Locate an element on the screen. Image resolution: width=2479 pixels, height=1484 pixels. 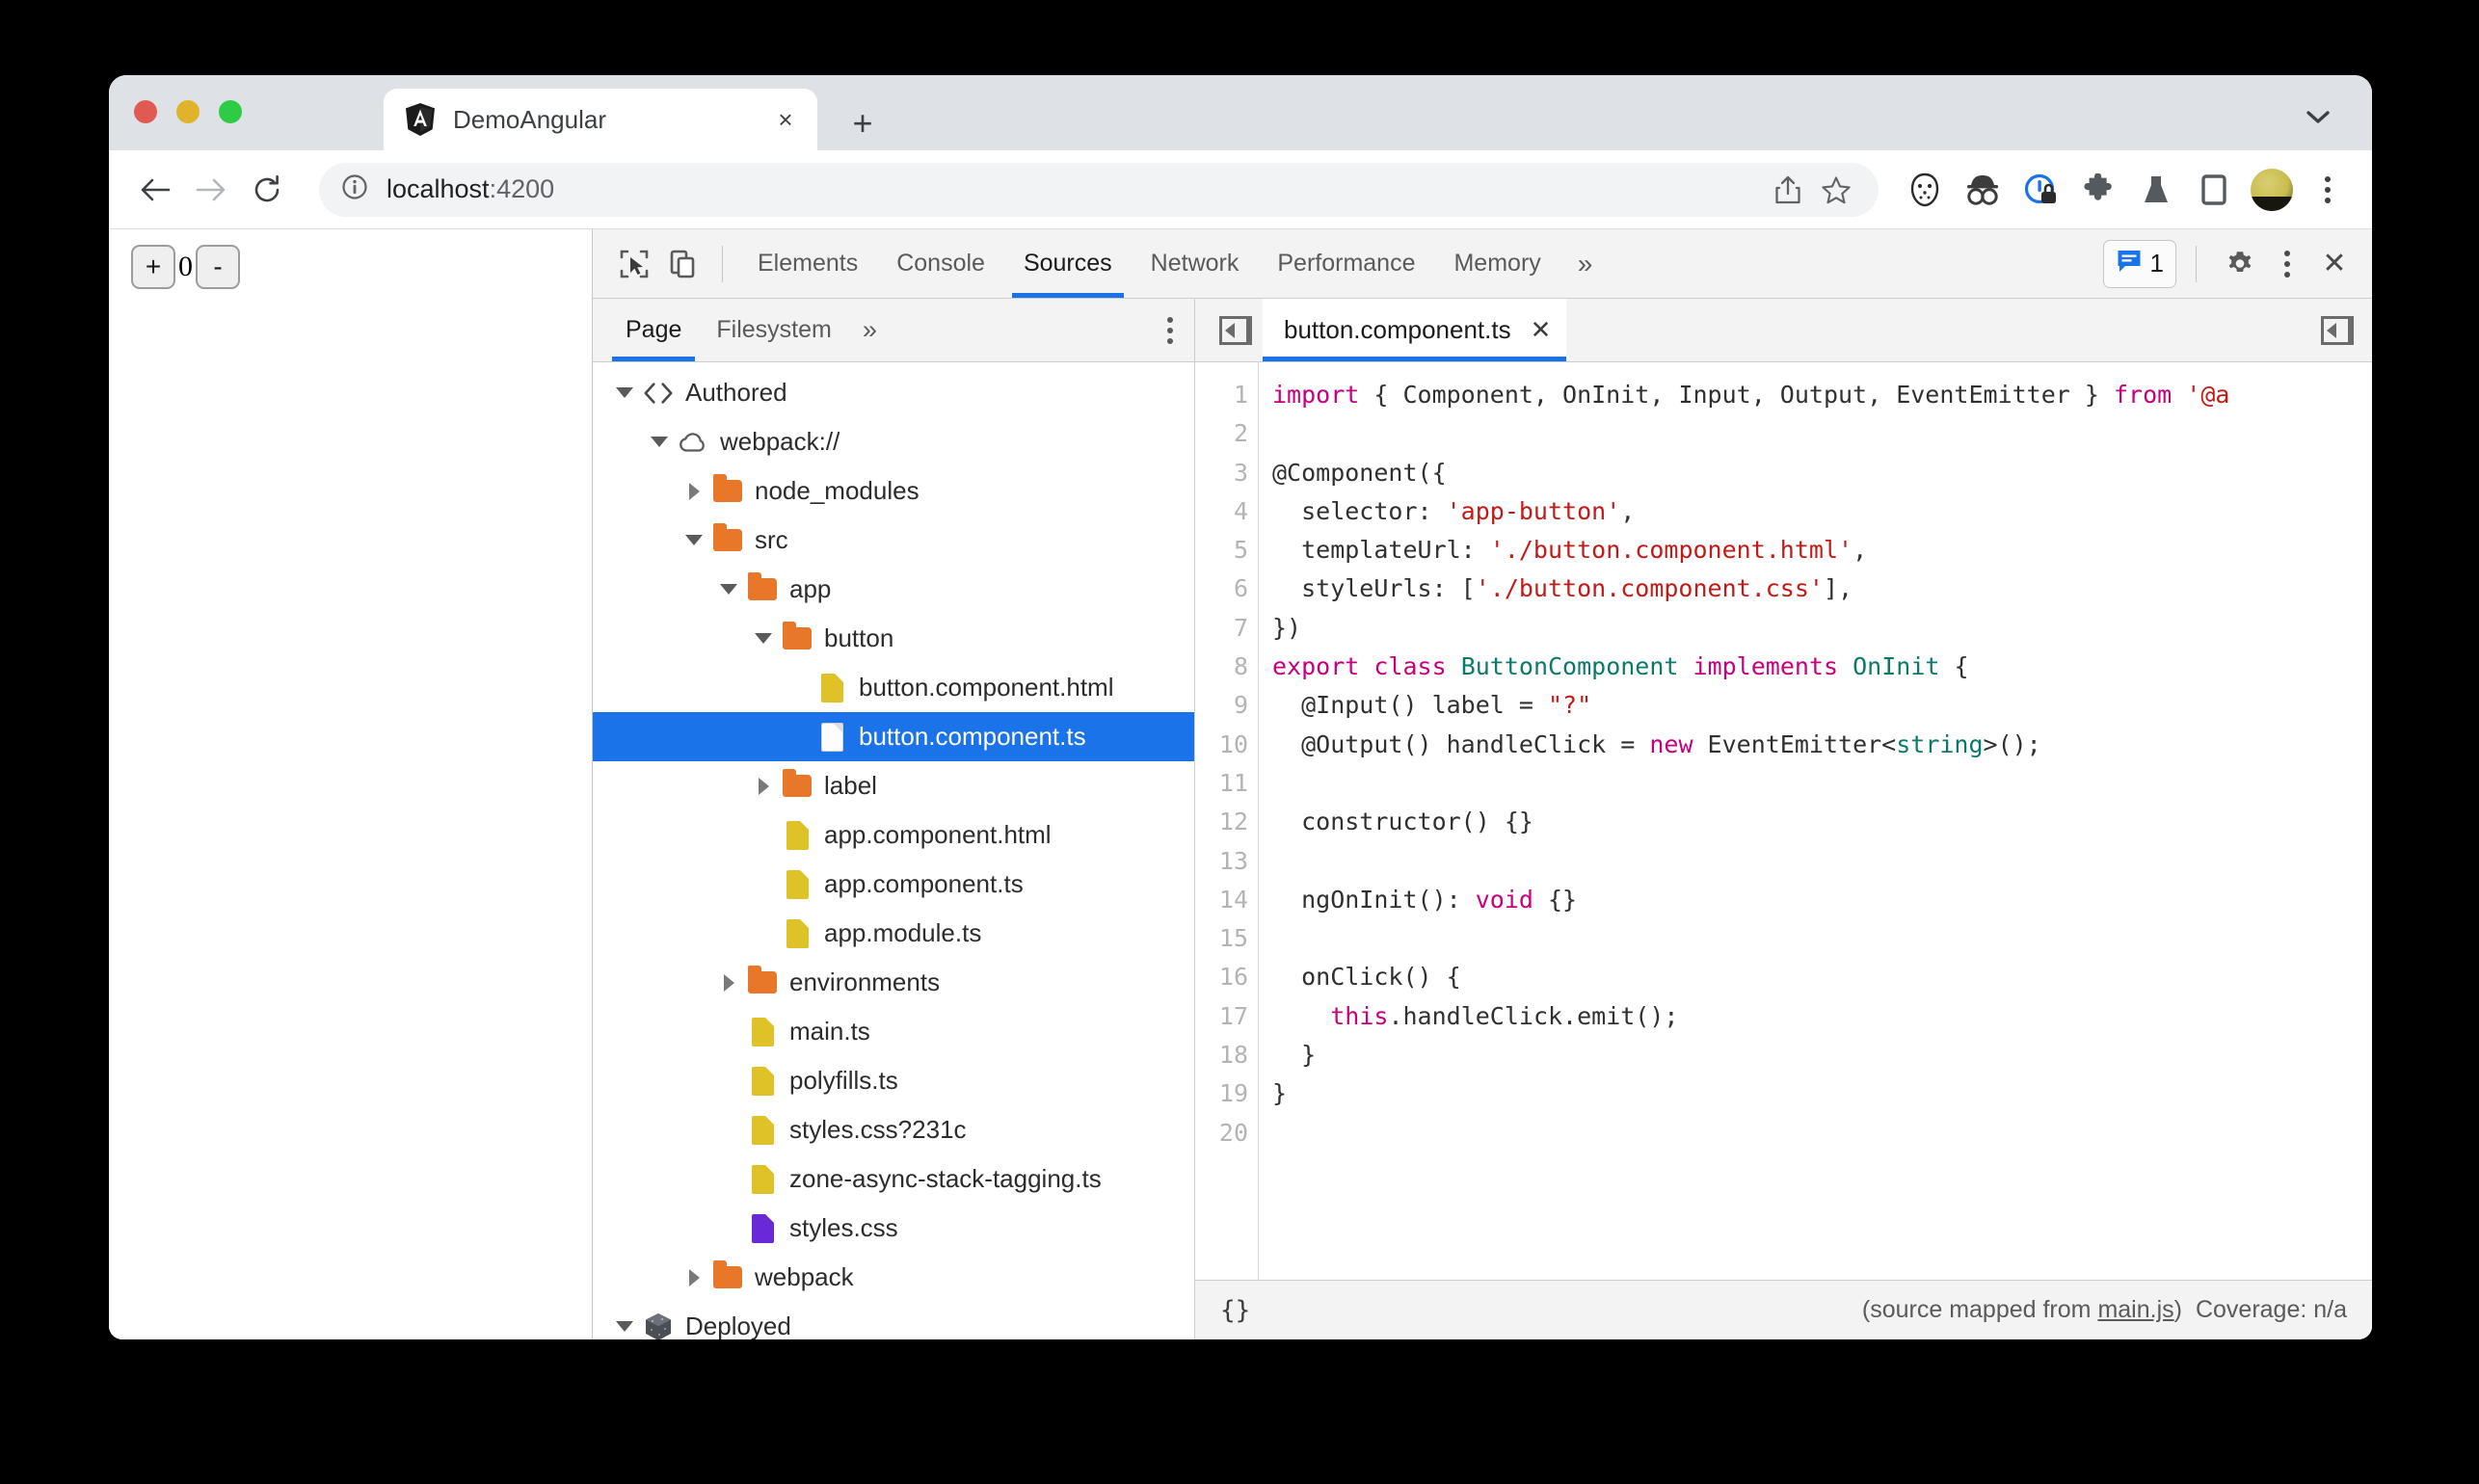
pretty-print-button: {} is located at coordinates (1235, 1310).